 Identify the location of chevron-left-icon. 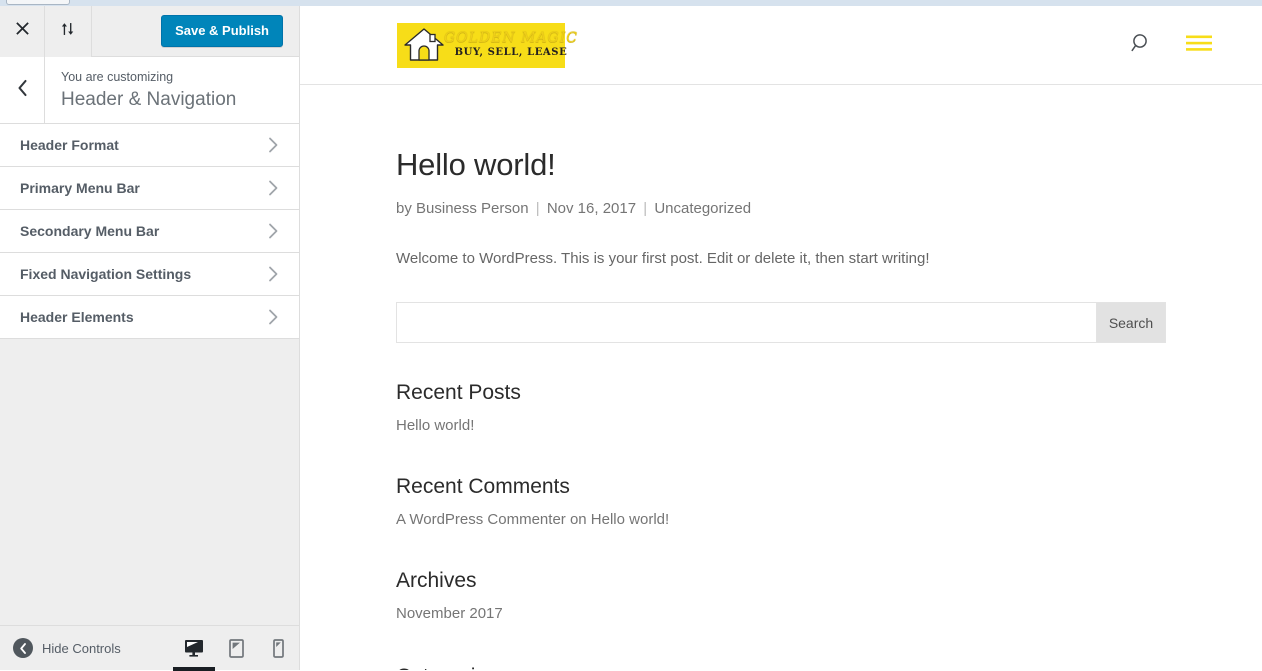
(22, 90).